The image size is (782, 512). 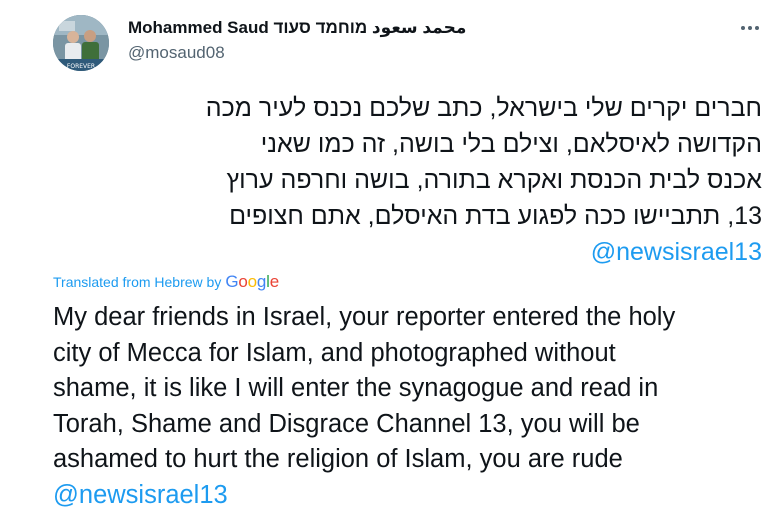 I want to click on more-options-button, so click(x=750, y=28).